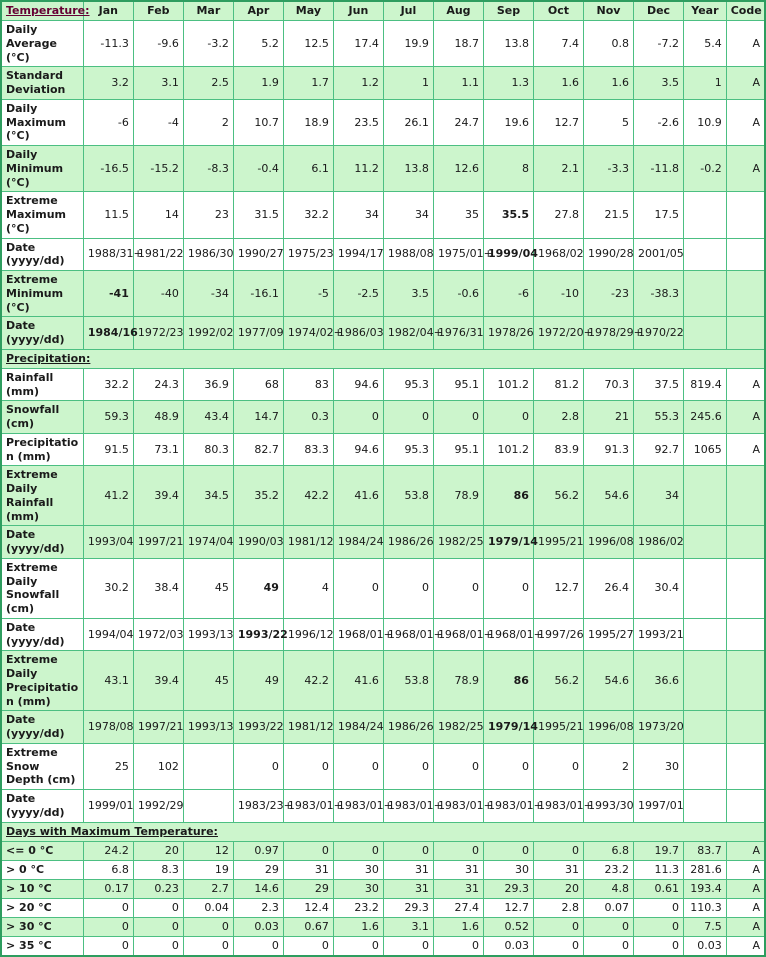  What do you see at coordinates (42, 449) in the screenshot?
I see `row-label: Precipitation (mm)` at bounding box center [42, 449].